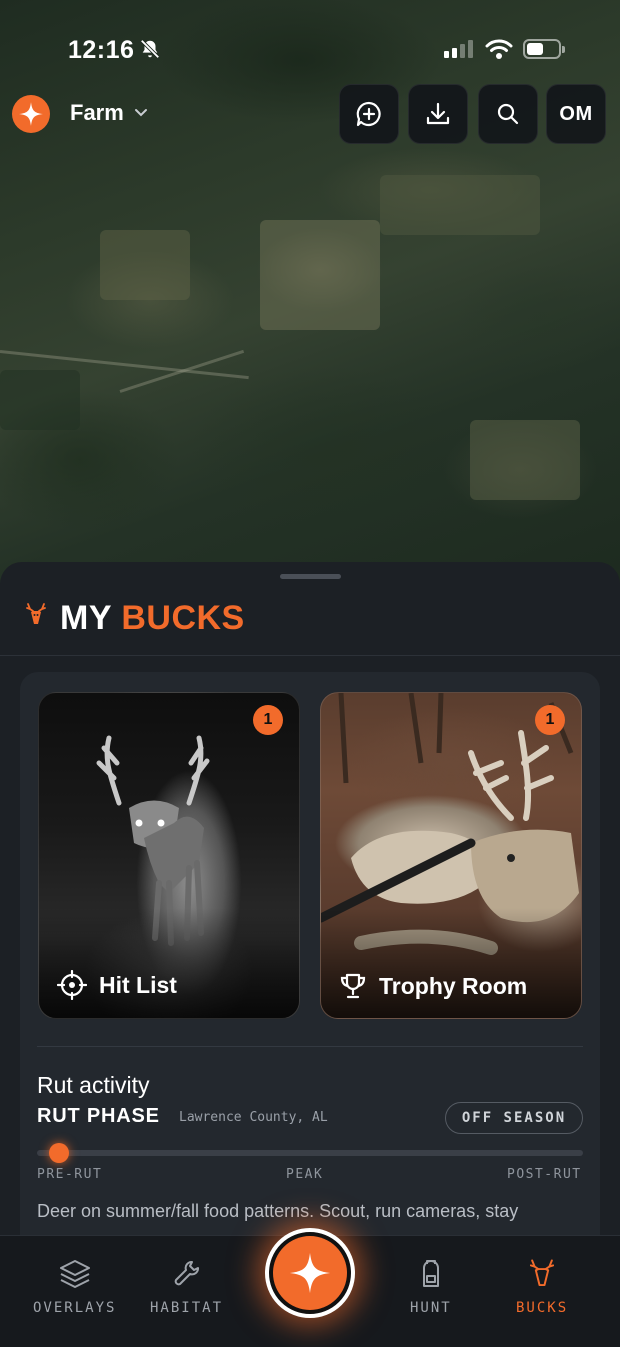 This screenshot has height=1347, width=620. I want to click on trophy-room-count-badge: 1, so click(550, 720).